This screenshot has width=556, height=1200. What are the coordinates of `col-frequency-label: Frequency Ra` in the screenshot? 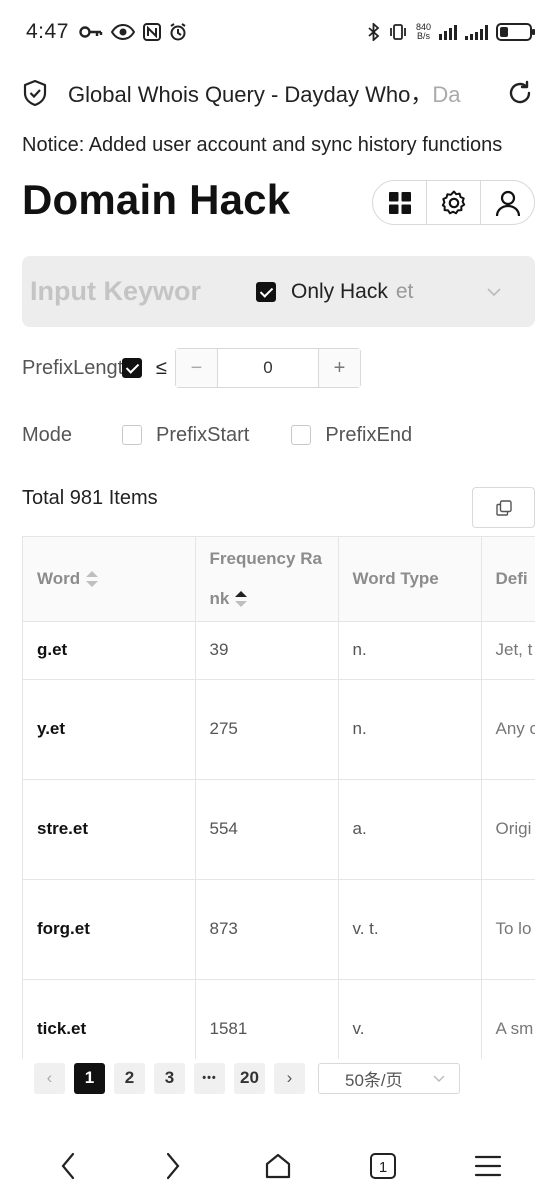 It's located at (265, 558).